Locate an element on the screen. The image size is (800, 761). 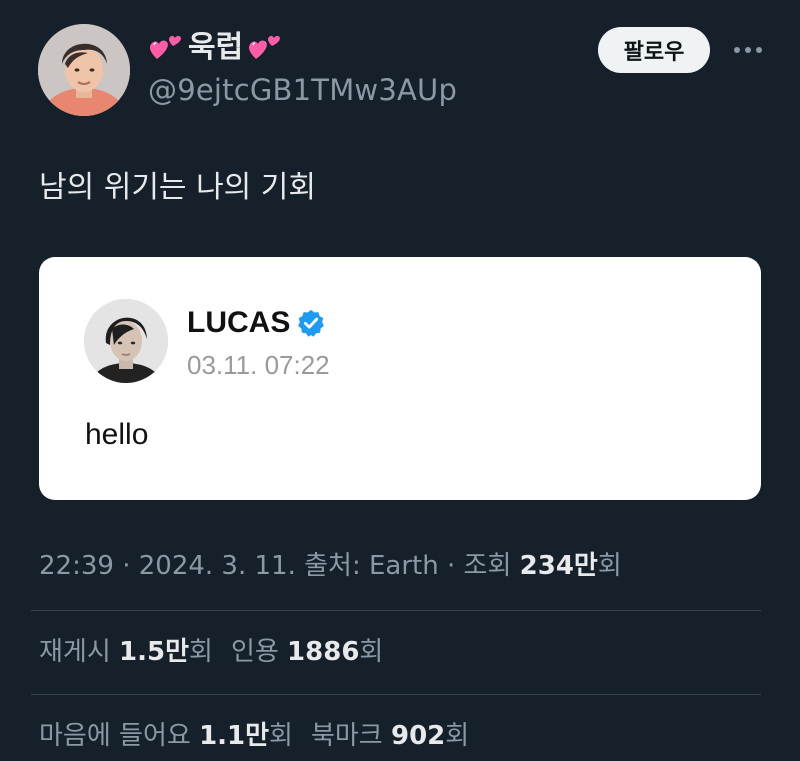
views-label: 조회 is located at coordinates (491, 566).